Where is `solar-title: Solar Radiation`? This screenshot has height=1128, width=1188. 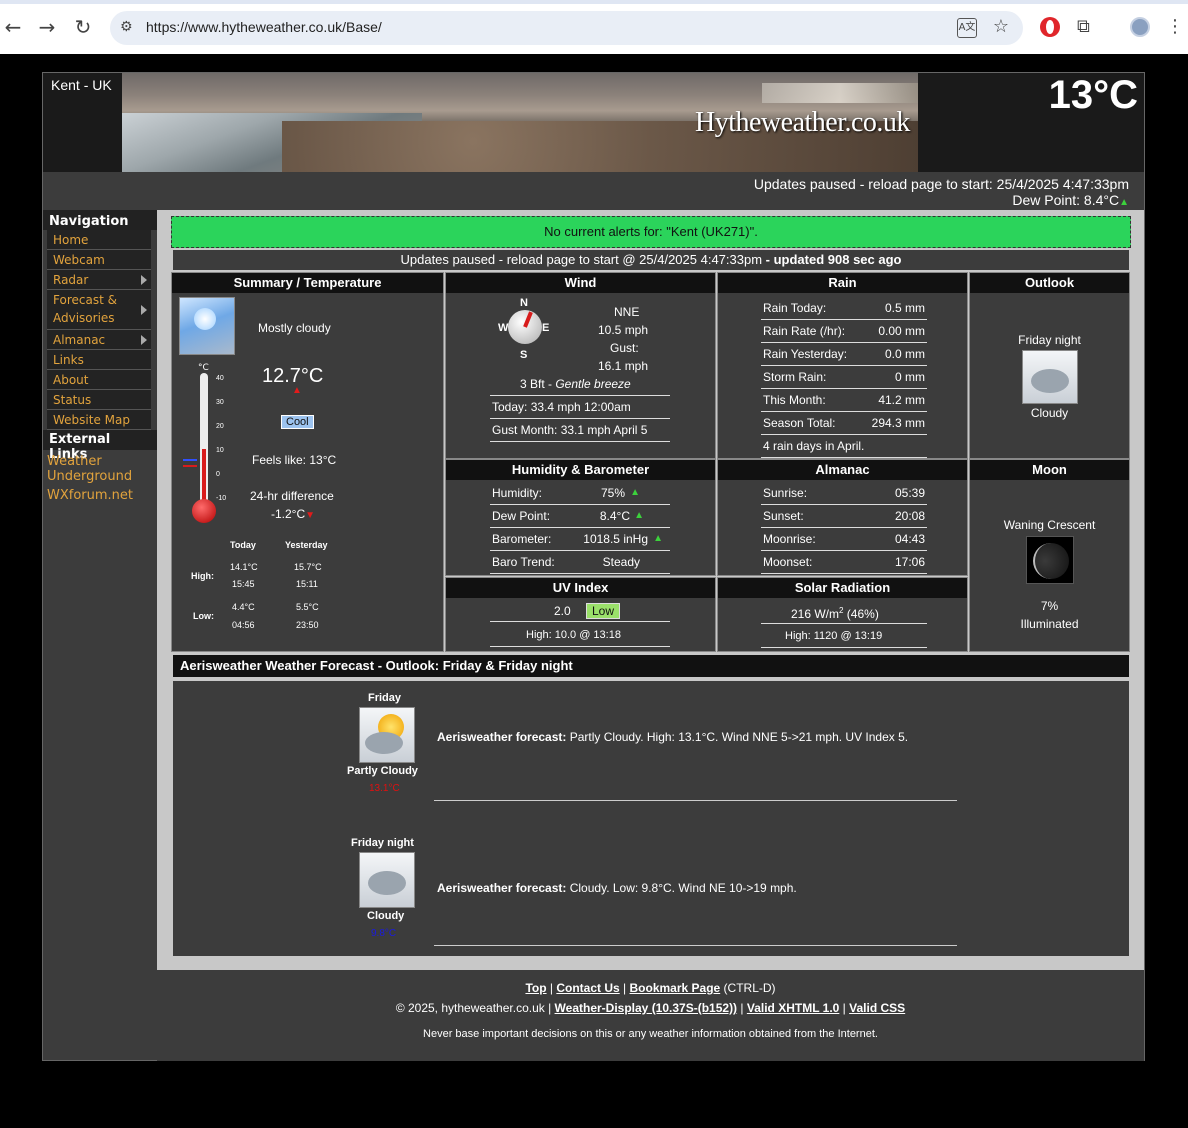 solar-title: Solar Radiation is located at coordinates (842, 588).